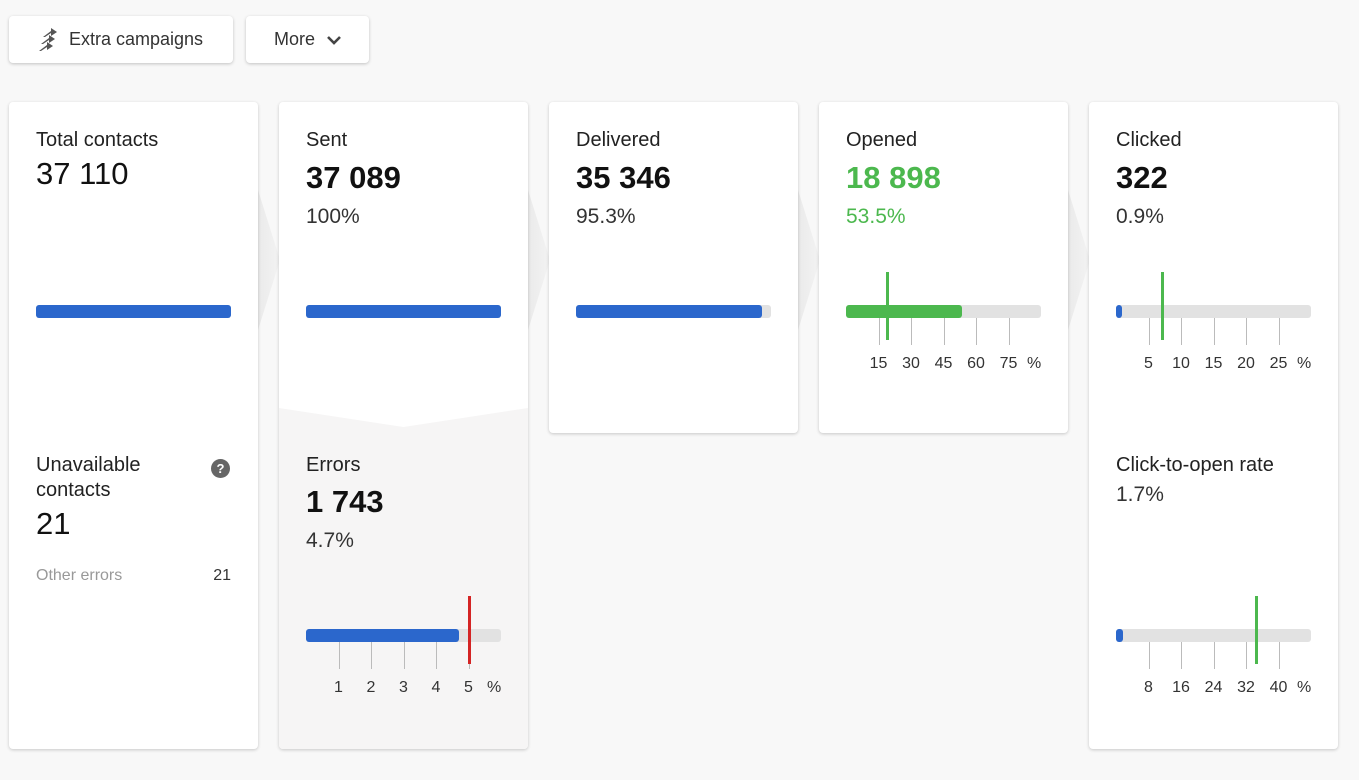 The height and width of the screenshot is (780, 1359). Describe the element at coordinates (943, 363) in the screenshot. I see `opened-gauge-tick-label: 45` at that location.